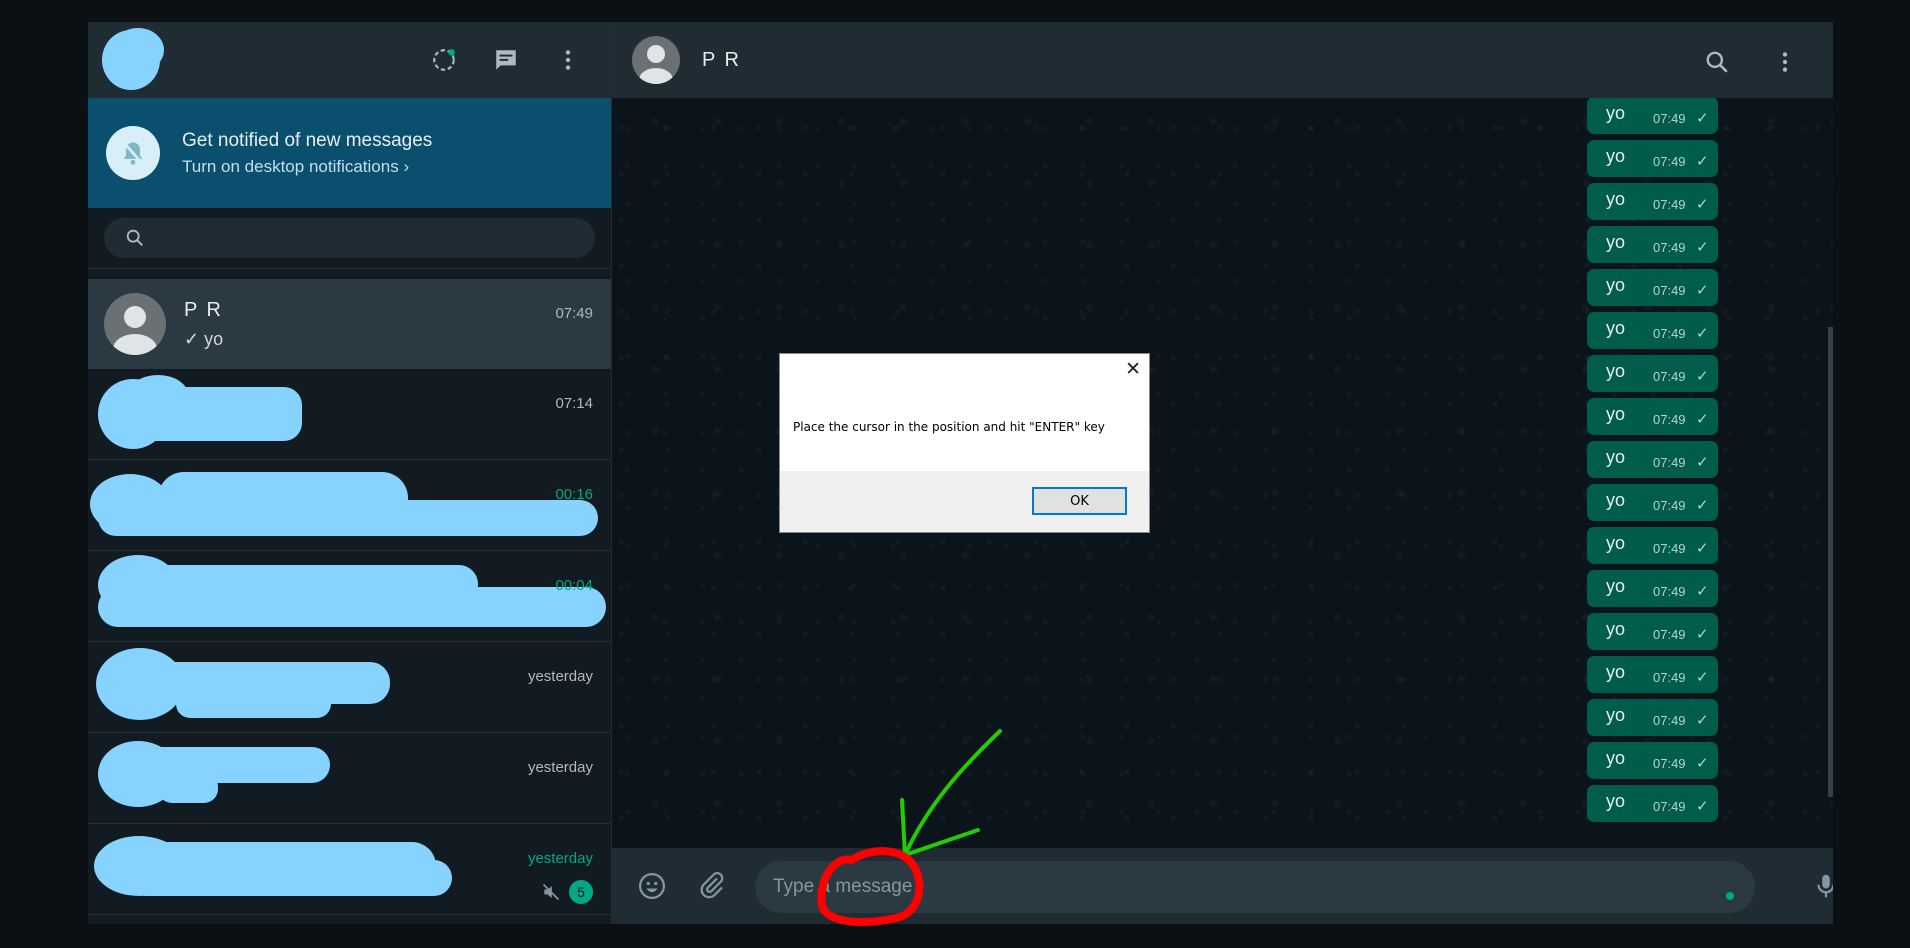 This screenshot has height=948, width=1910. Describe the element at coordinates (349, 505) in the screenshot. I see `chat-item-redacted: 00:16` at that location.